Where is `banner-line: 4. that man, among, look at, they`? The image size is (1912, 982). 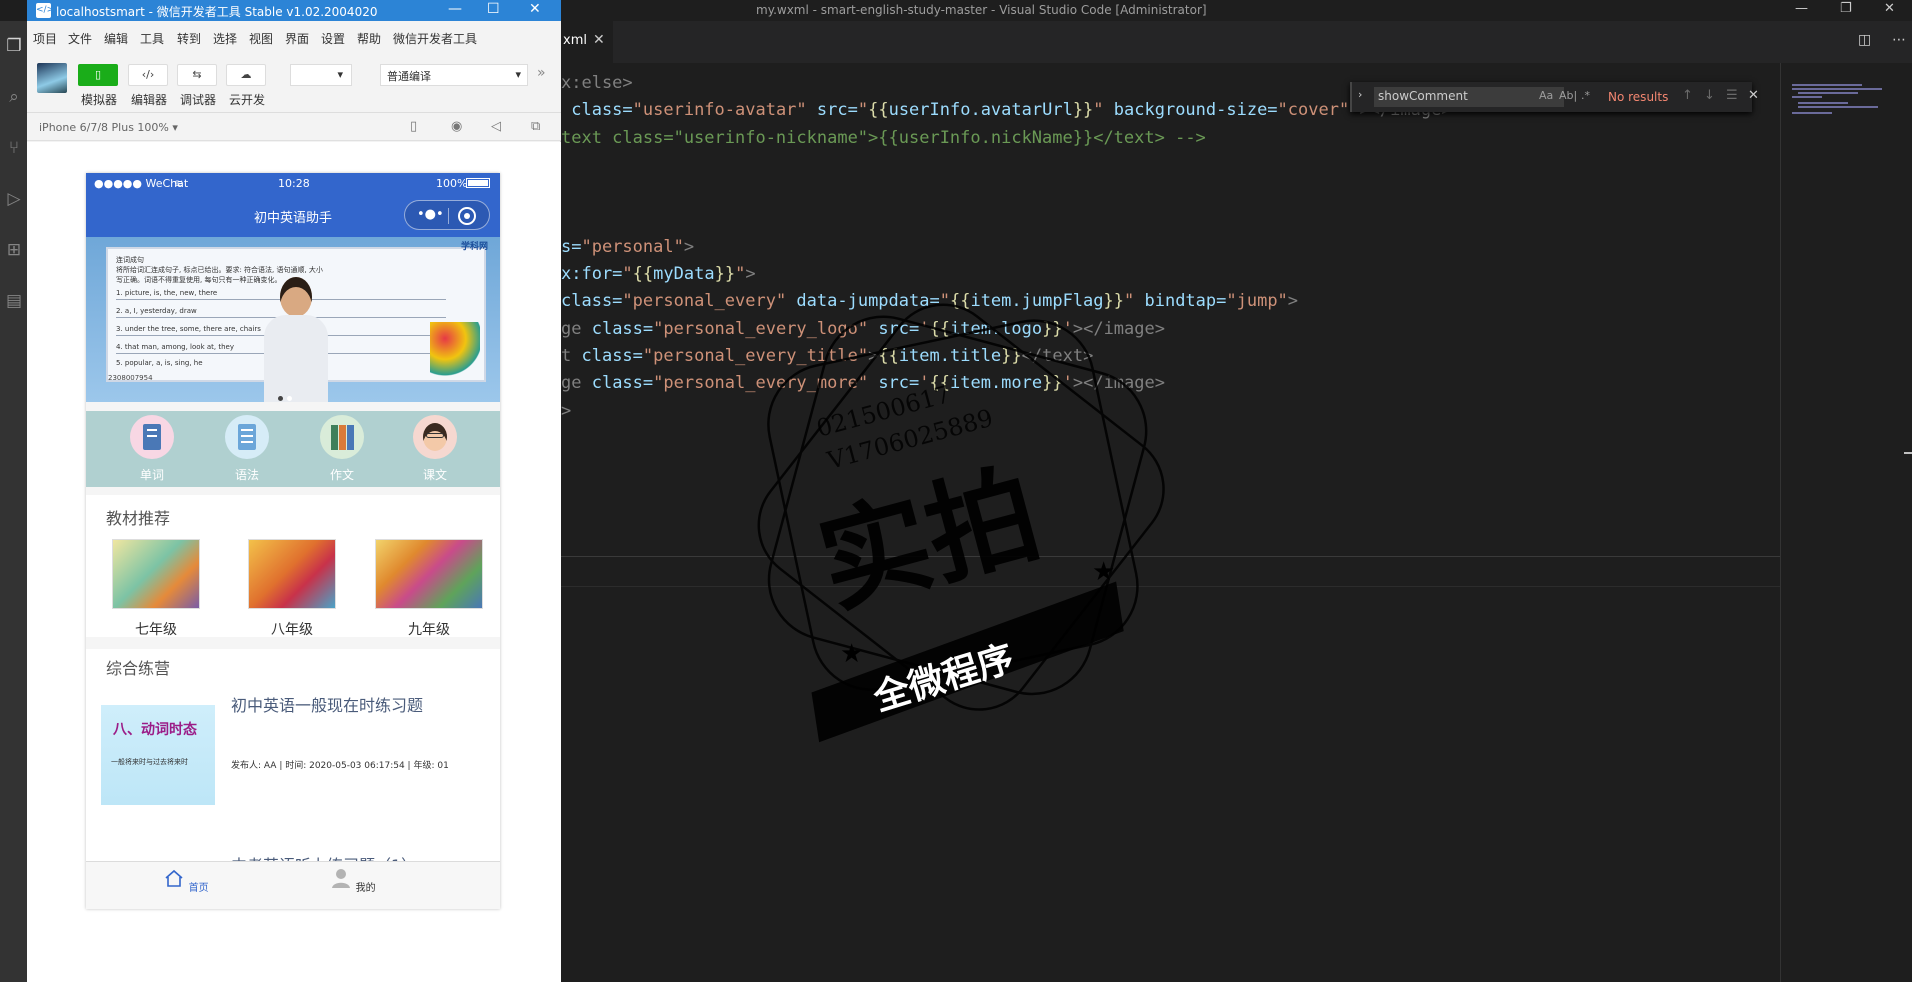 banner-line: 4. that man, among, look at, they is located at coordinates (175, 347).